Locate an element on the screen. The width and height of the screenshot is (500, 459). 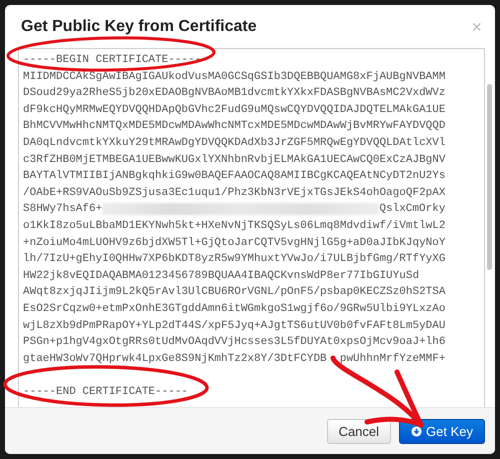
certificate-line: dF9kcHQyMRMwEQYDVQQHDApQbGVhc2FudG9uMQswCQYDVQQIDAJDQTELMAkGA1UE is located at coordinates (234, 110).